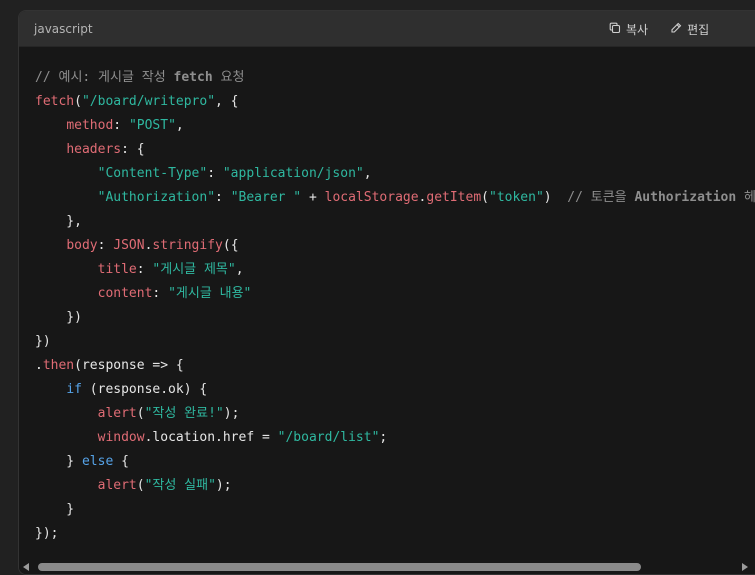 The height and width of the screenshot is (575, 755). Describe the element at coordinates (133, 149) in the screenshot. I see `code-token: : {` at that location.